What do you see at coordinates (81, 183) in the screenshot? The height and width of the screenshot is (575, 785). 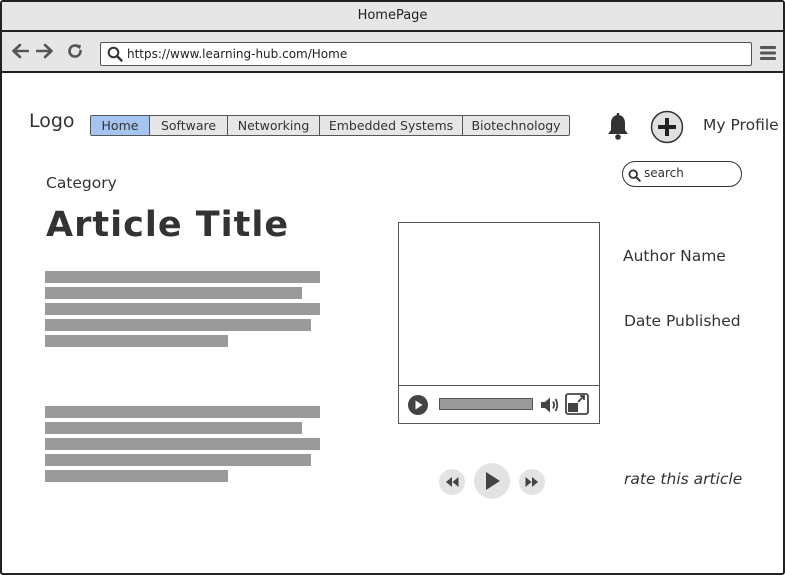 I see `article-category: Category` at bounding box center [81, 183].